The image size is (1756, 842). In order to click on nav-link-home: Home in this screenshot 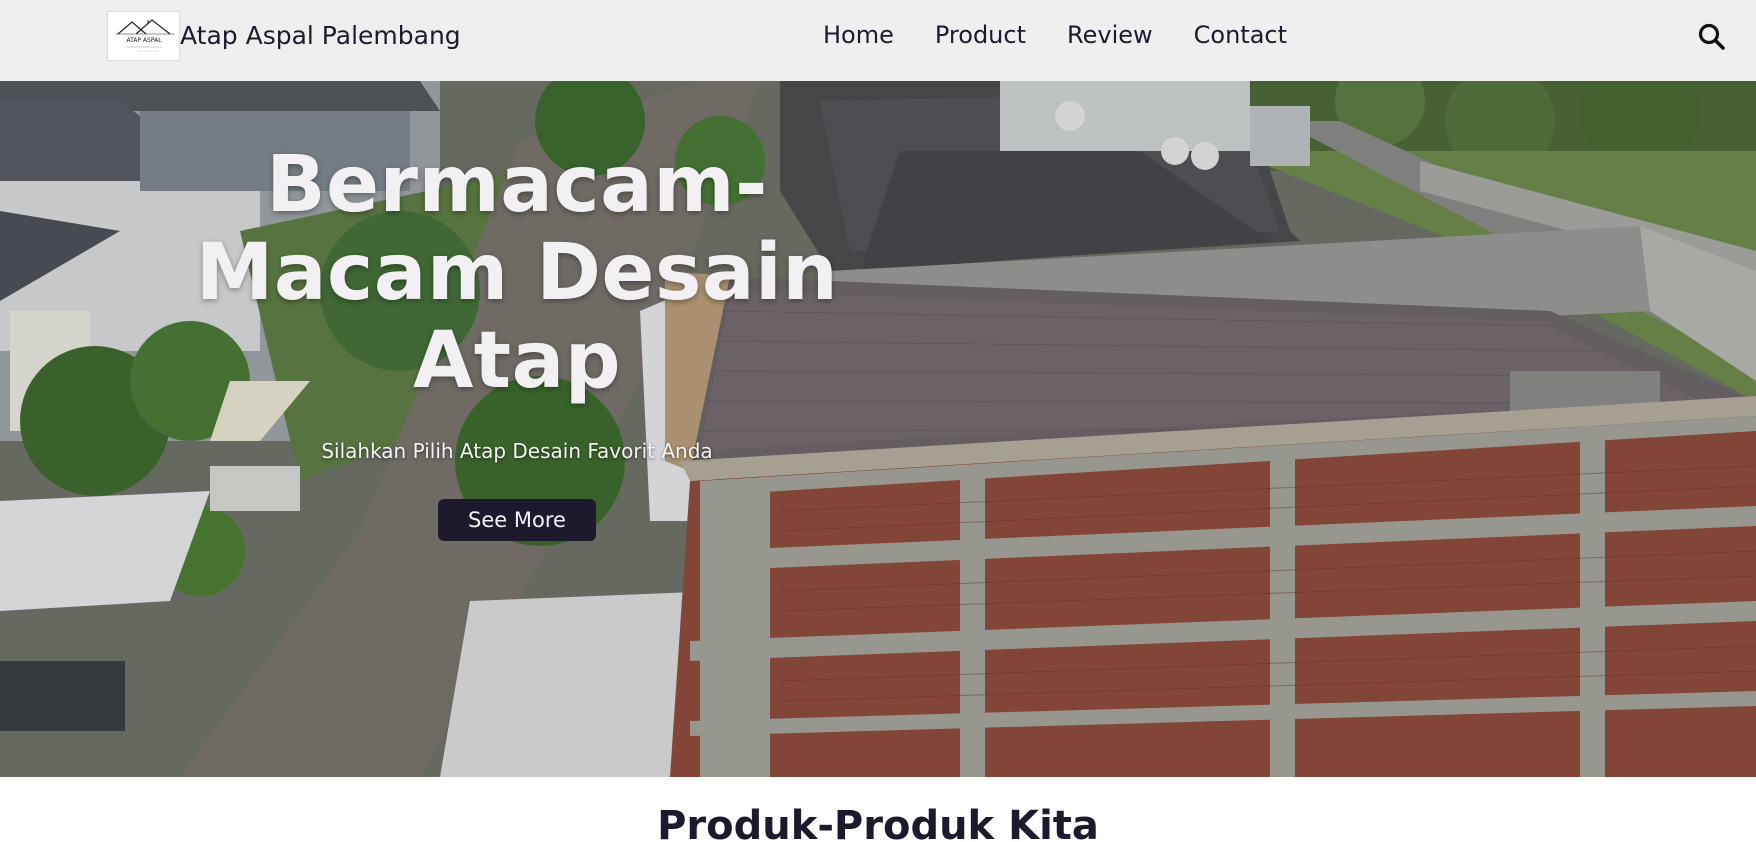, I will do `click(858, 35)`.